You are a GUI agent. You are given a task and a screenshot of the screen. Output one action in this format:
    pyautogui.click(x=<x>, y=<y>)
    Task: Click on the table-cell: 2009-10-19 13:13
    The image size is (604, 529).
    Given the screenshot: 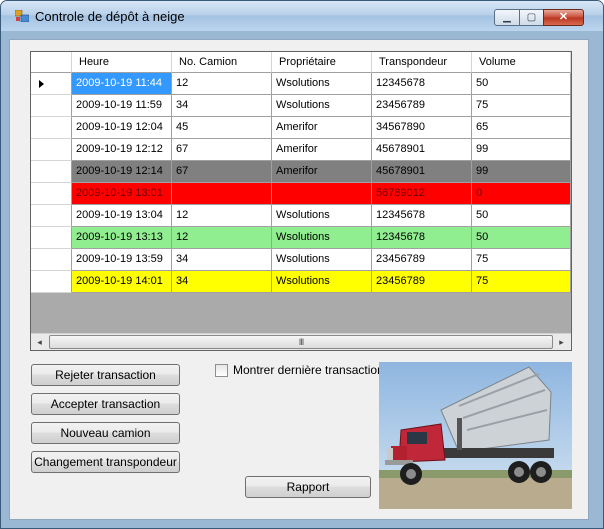 What is the action you would take?
    pyautogui.click(x=122, y=238)
    